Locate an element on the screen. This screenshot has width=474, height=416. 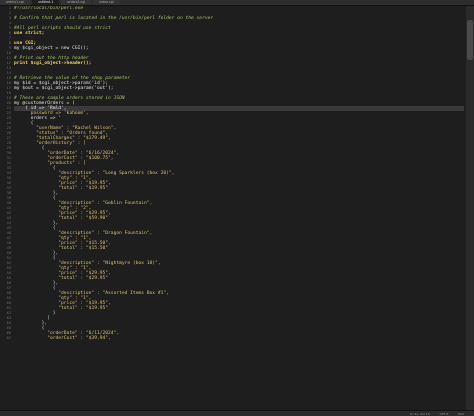
encoding-indicator: UTF-8 is located at coordinates (444, 414).